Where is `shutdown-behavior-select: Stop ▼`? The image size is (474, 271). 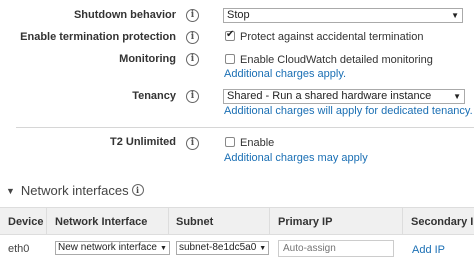
shutdown-behavior-select: Stop ▼ is located at coordinates (343, 15).